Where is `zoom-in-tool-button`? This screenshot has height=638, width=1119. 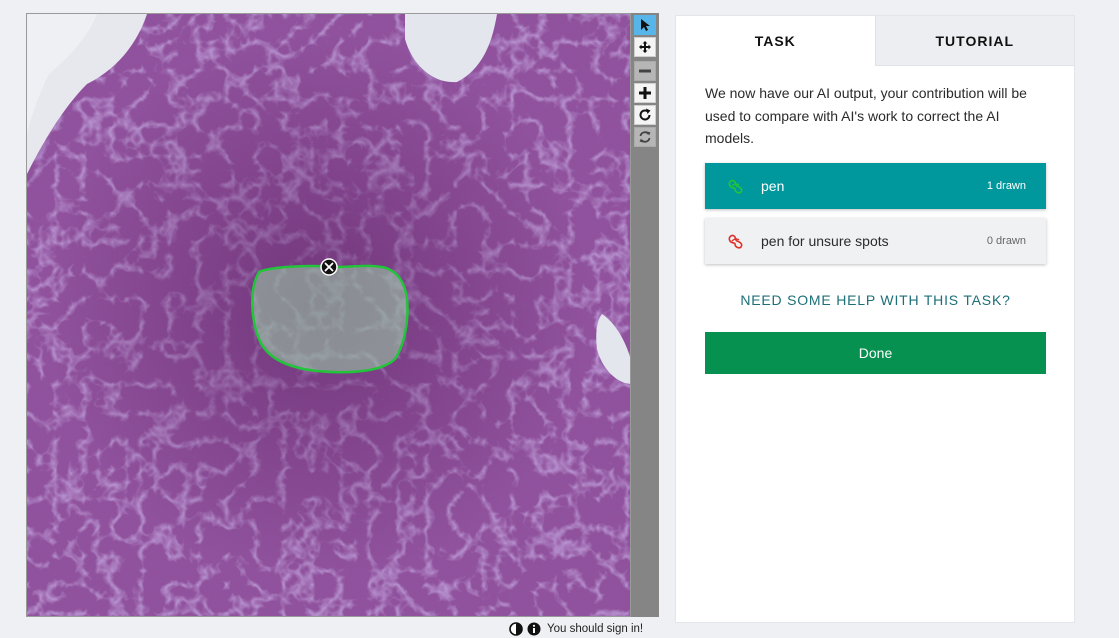 zoom-in-tool-button is located at coordinates (645, 93).